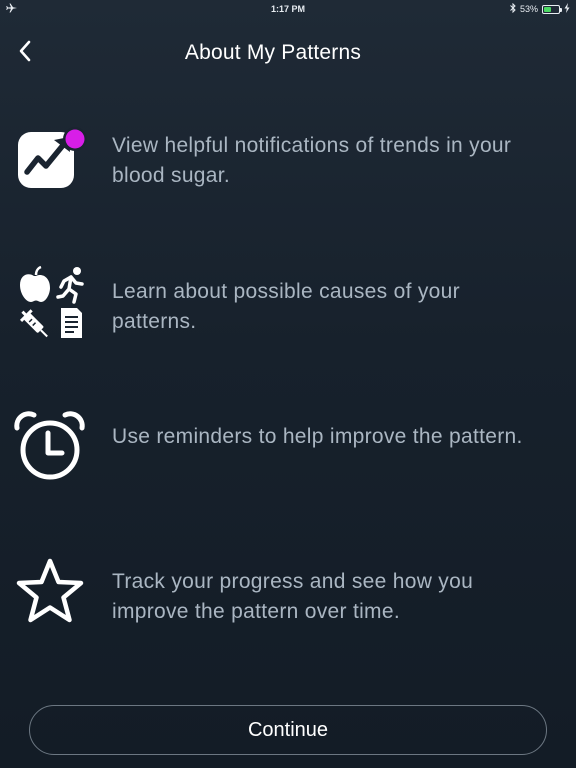 This screenshot has width=576, height=768. I want to click on notification-badge, so click(75, 139).